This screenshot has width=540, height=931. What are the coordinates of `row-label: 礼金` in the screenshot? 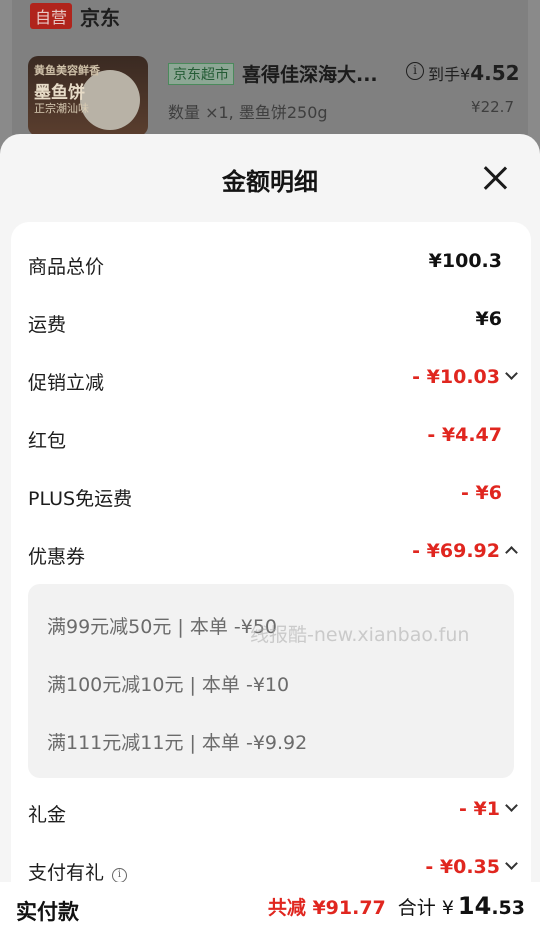 It's located at (47, 815).